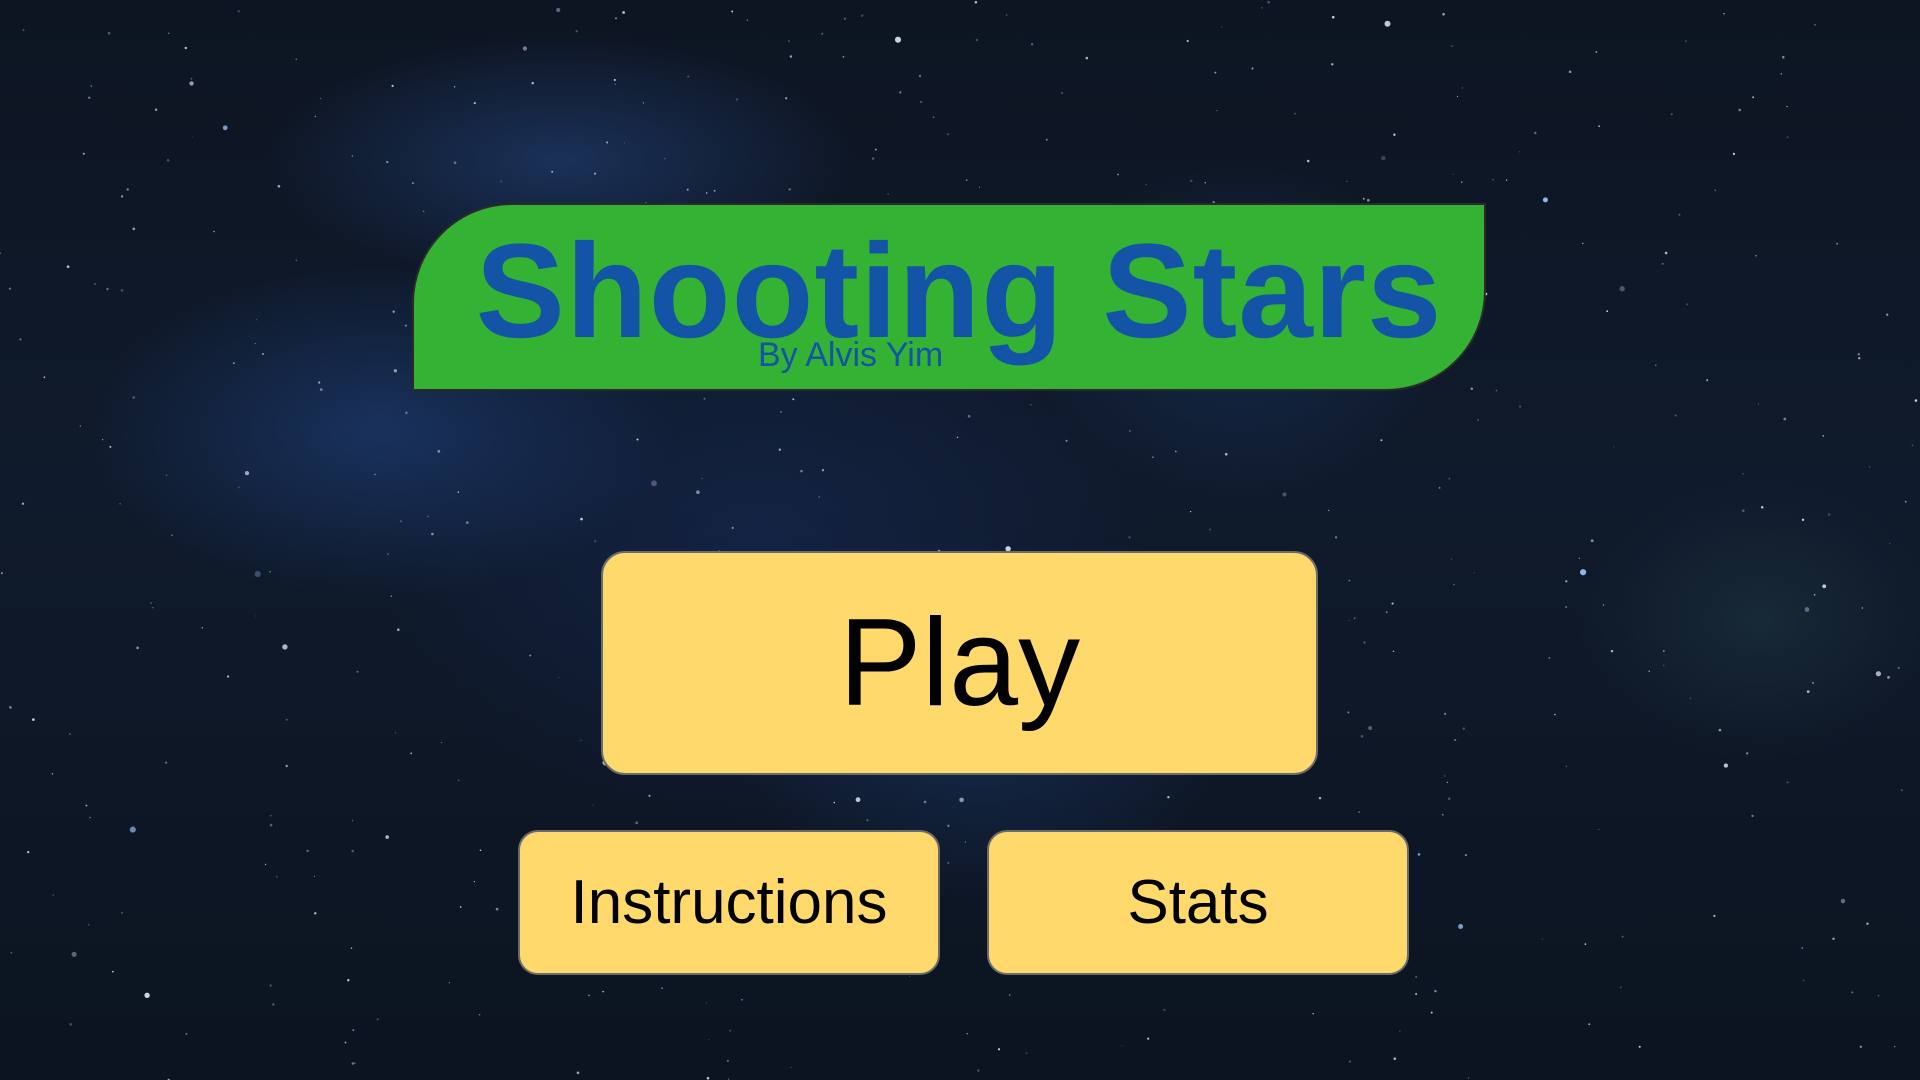 This screenshot has height=1080, width=1920. What do you see at coordinates (851, 355) in the screenshot?
I see `author-credit: By Alvis Yim` at bounding box center [851, 355].